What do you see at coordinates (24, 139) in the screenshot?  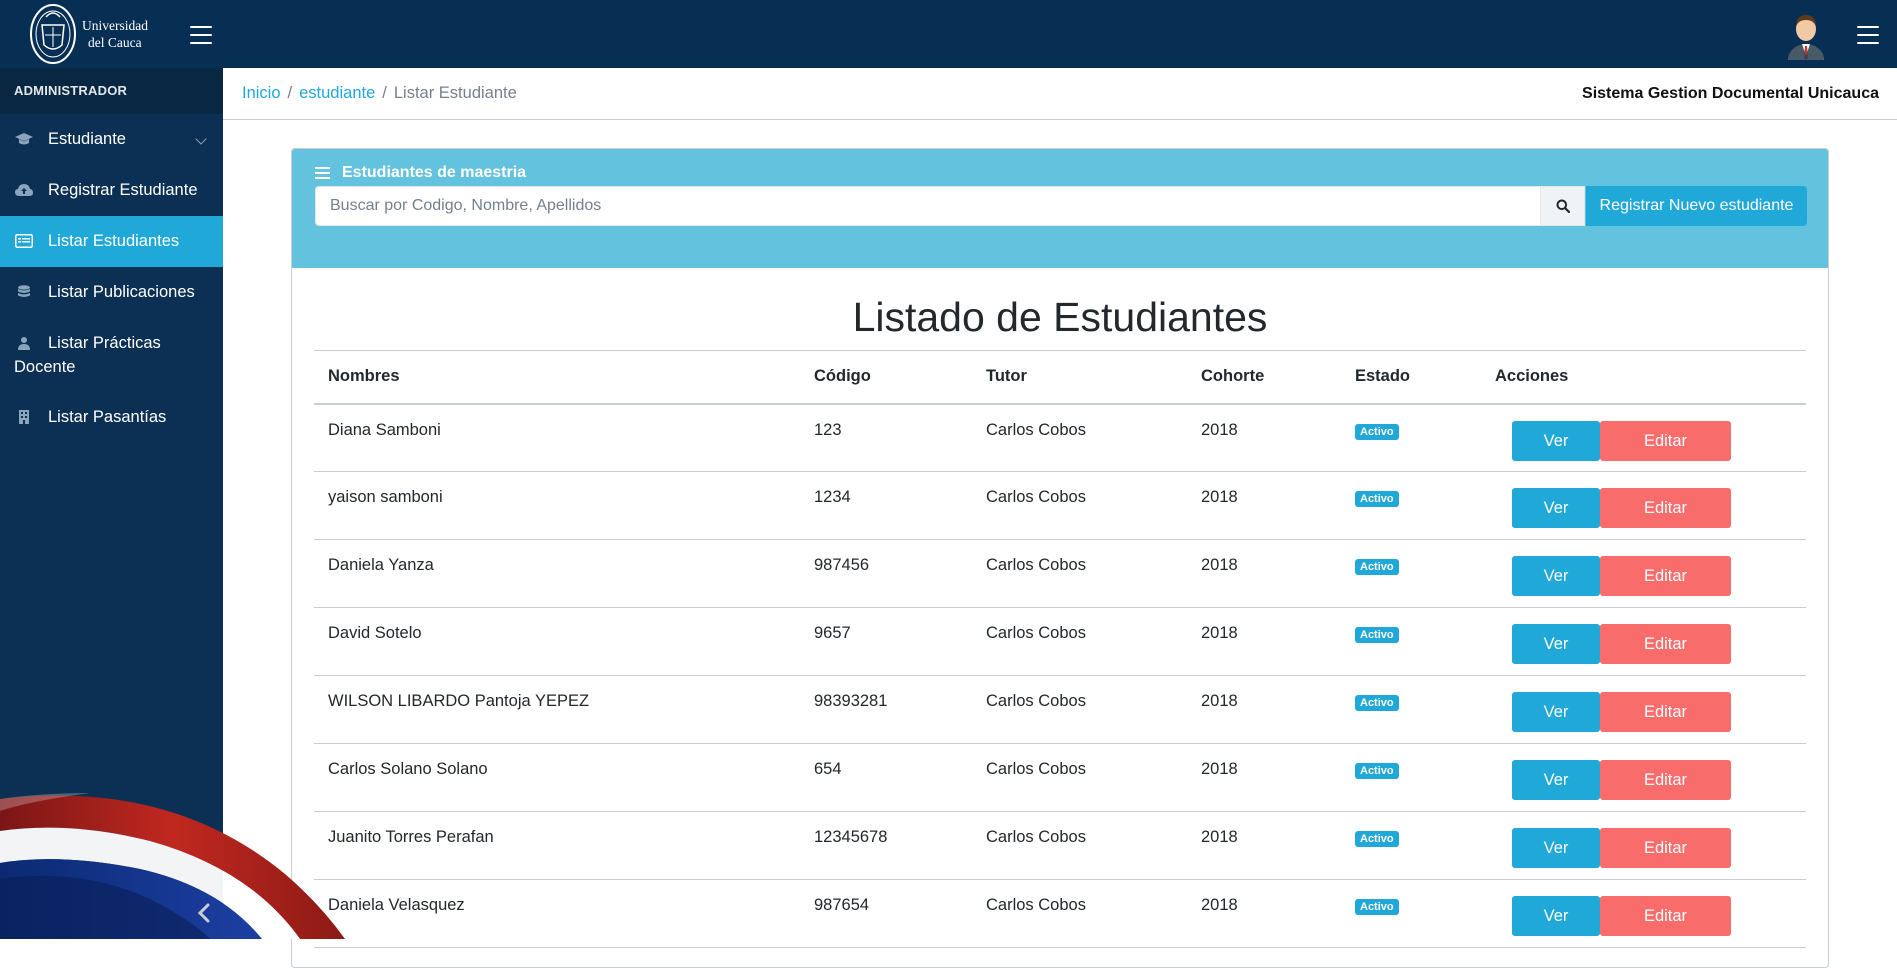 I see `graduation-cap-icon` at bounding box center [24, 139].